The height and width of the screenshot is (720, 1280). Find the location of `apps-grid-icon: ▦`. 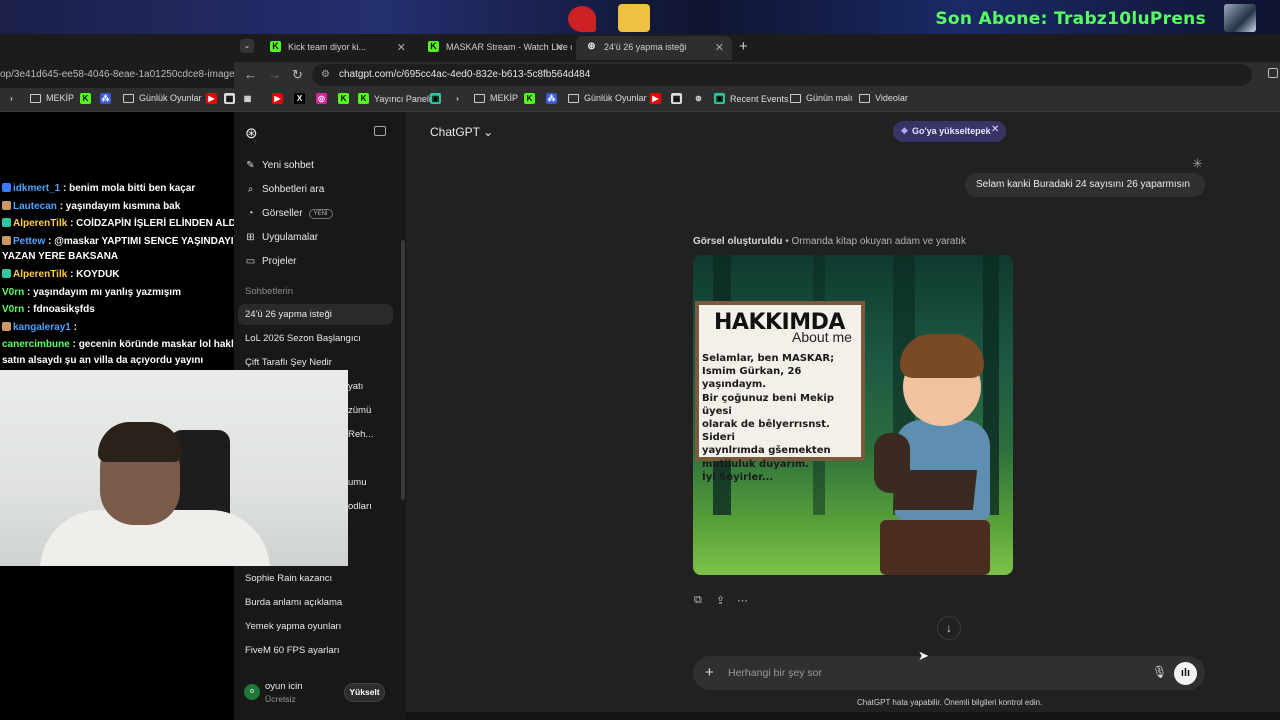

apps-grid-icon: ▦ is located at coordinates (247, 98).